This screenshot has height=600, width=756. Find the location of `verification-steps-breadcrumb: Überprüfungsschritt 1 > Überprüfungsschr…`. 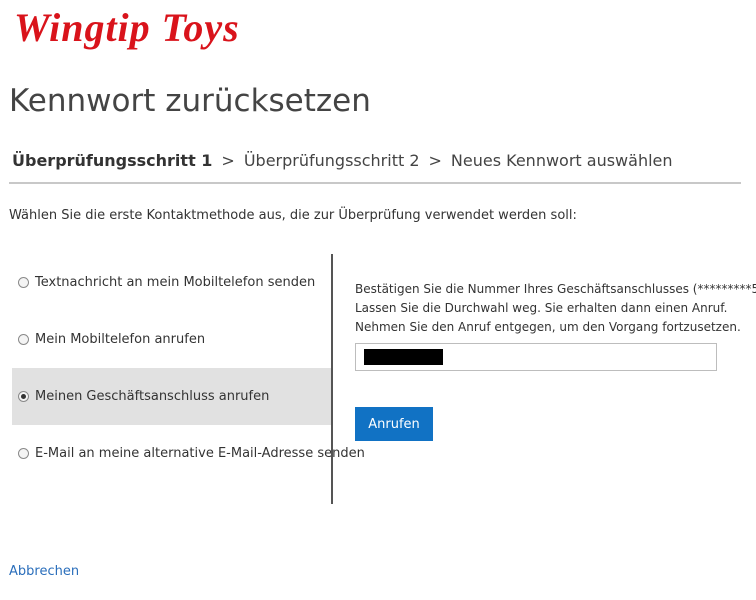

verification-steps-breadcrumb: Überprüfungsschritt 1 > Überprüfungsschr… is located at coordinates (342, 160).